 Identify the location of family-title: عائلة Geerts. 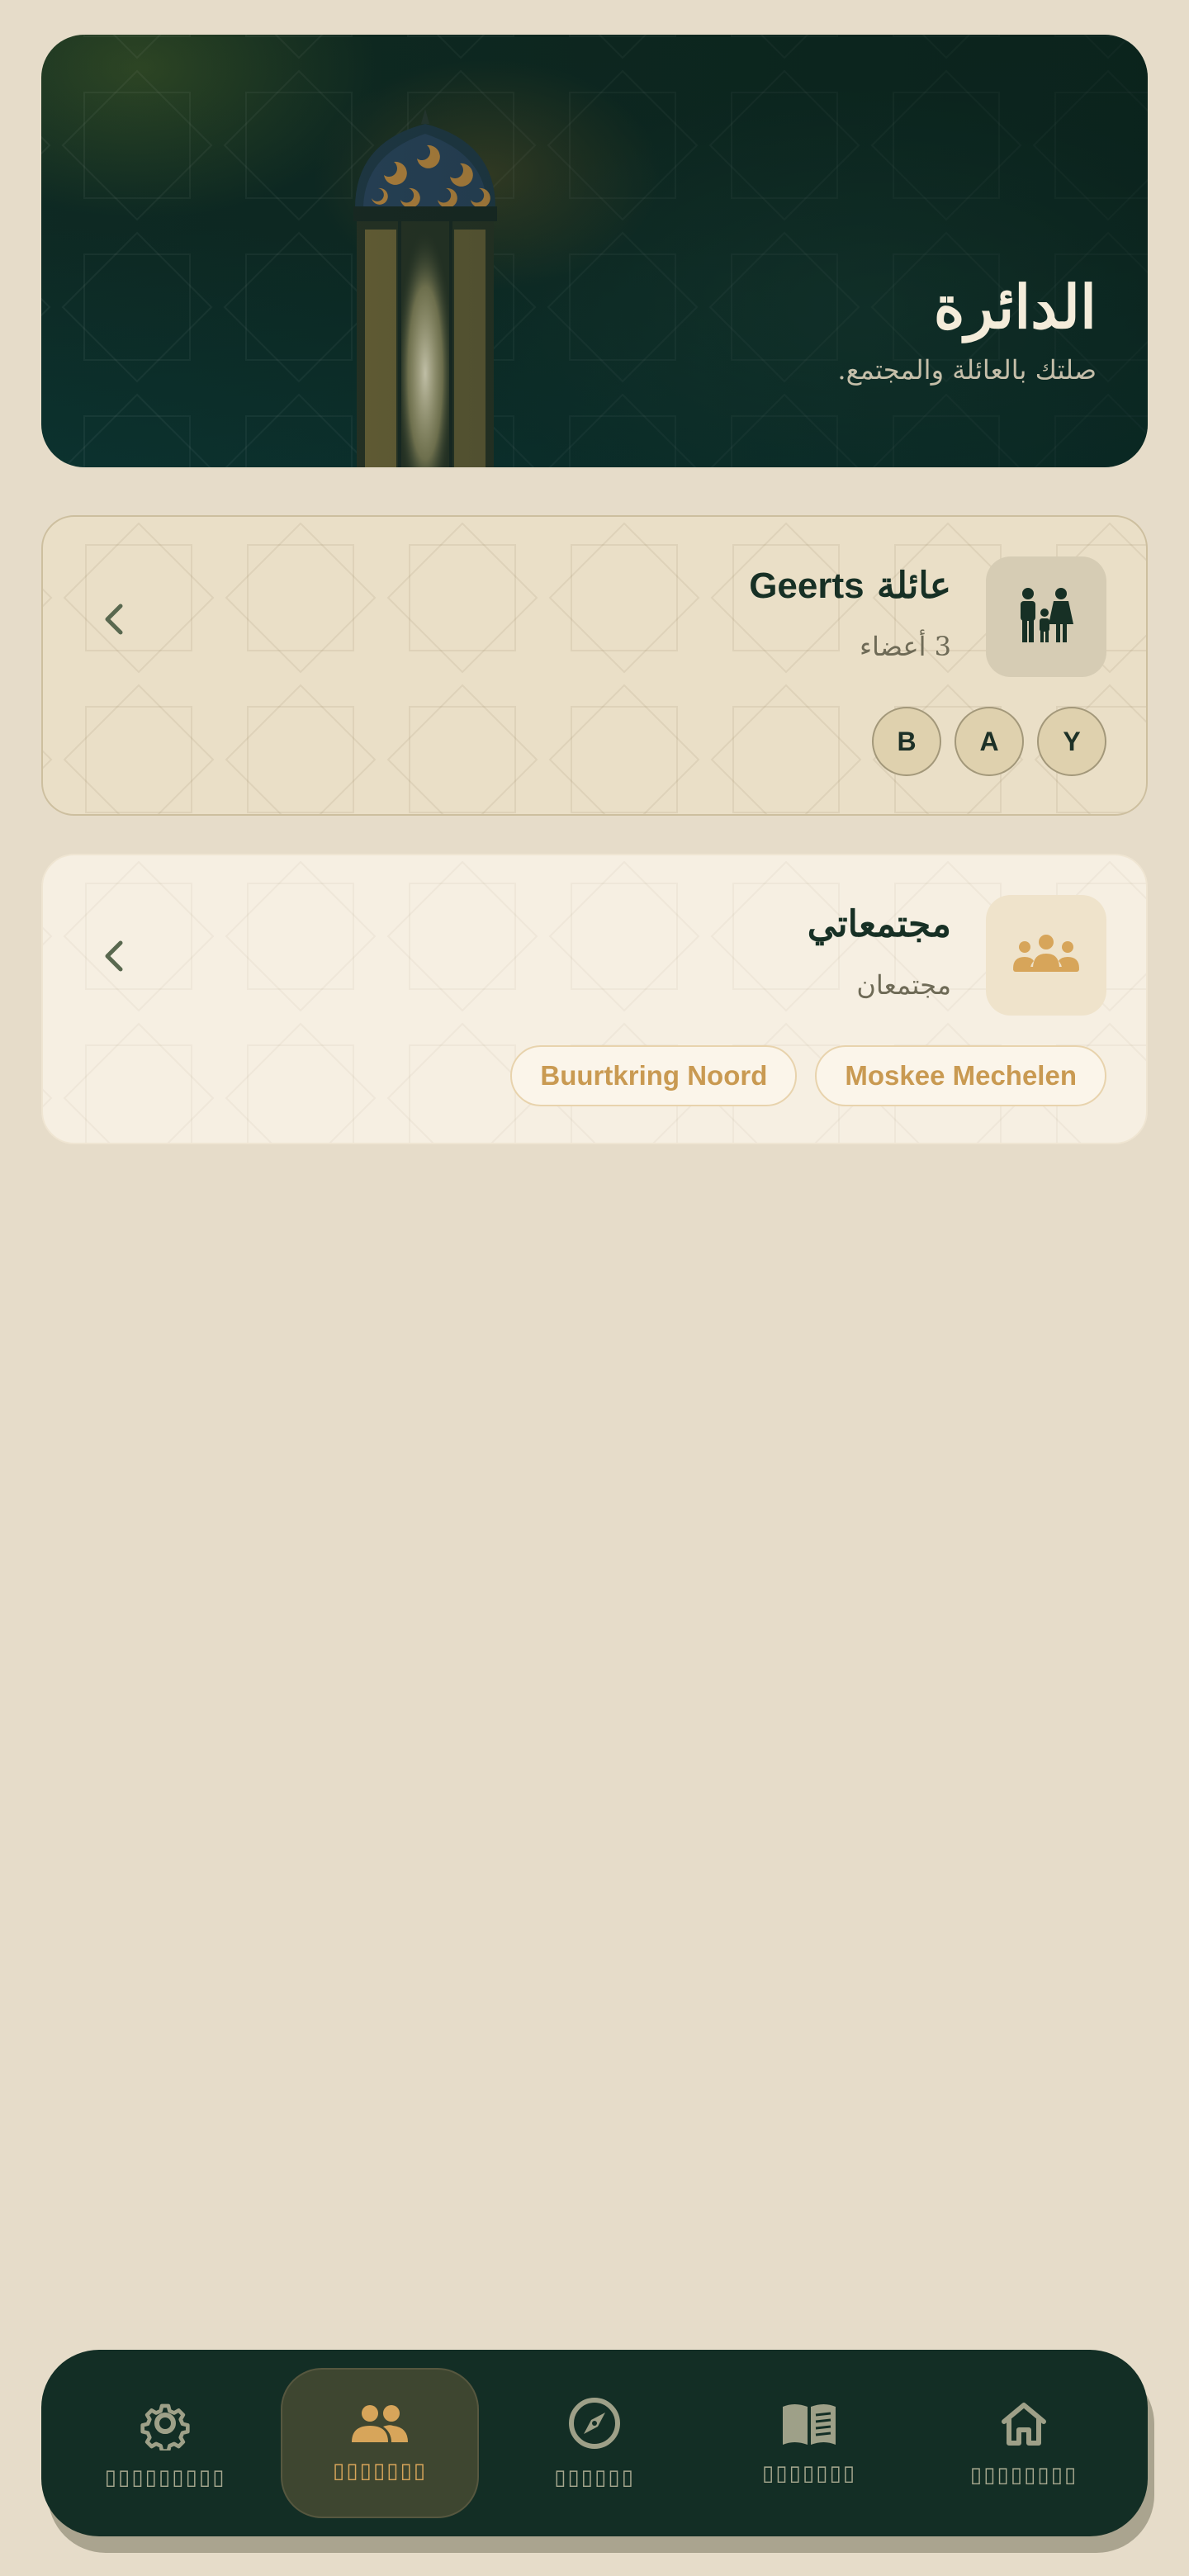
(850, 586).